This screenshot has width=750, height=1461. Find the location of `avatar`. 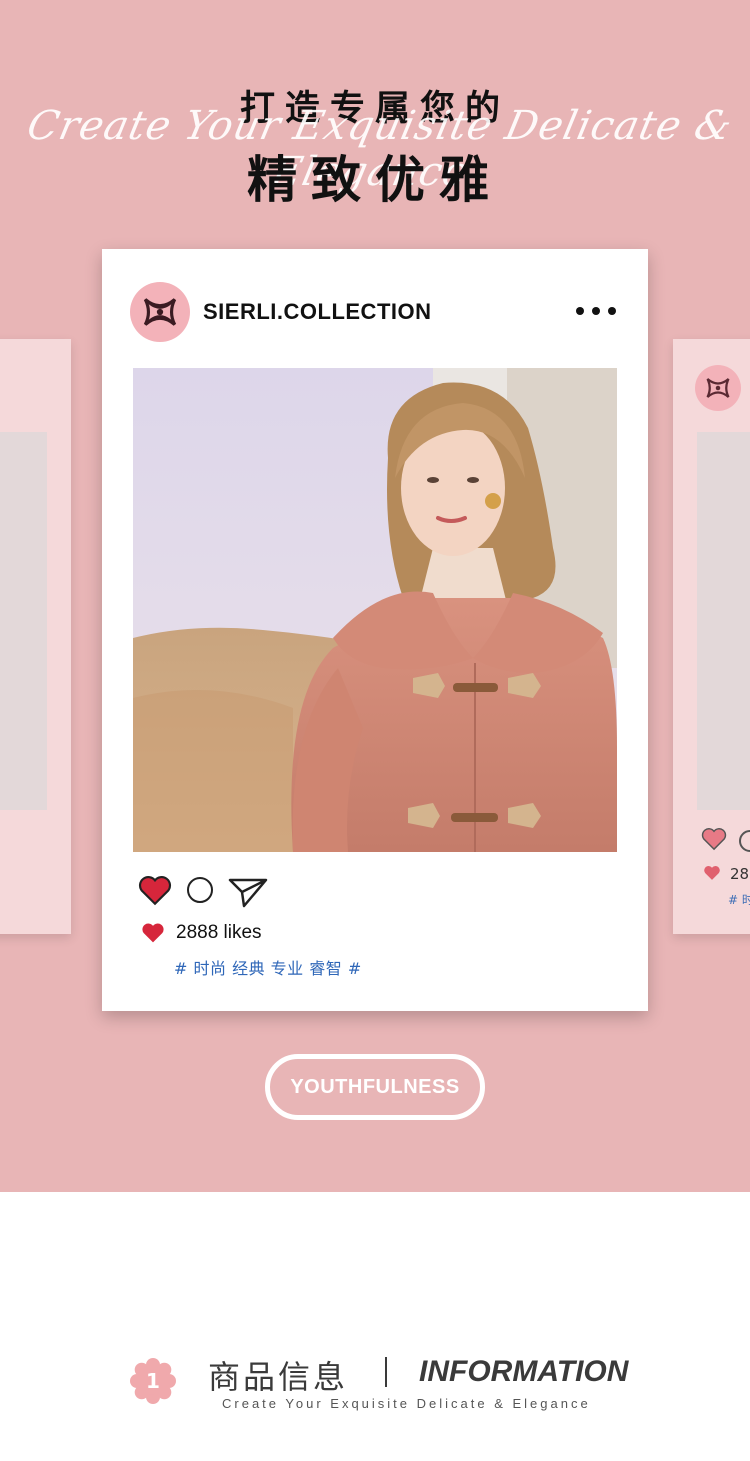

avatar is located at coordinates (160, 312).